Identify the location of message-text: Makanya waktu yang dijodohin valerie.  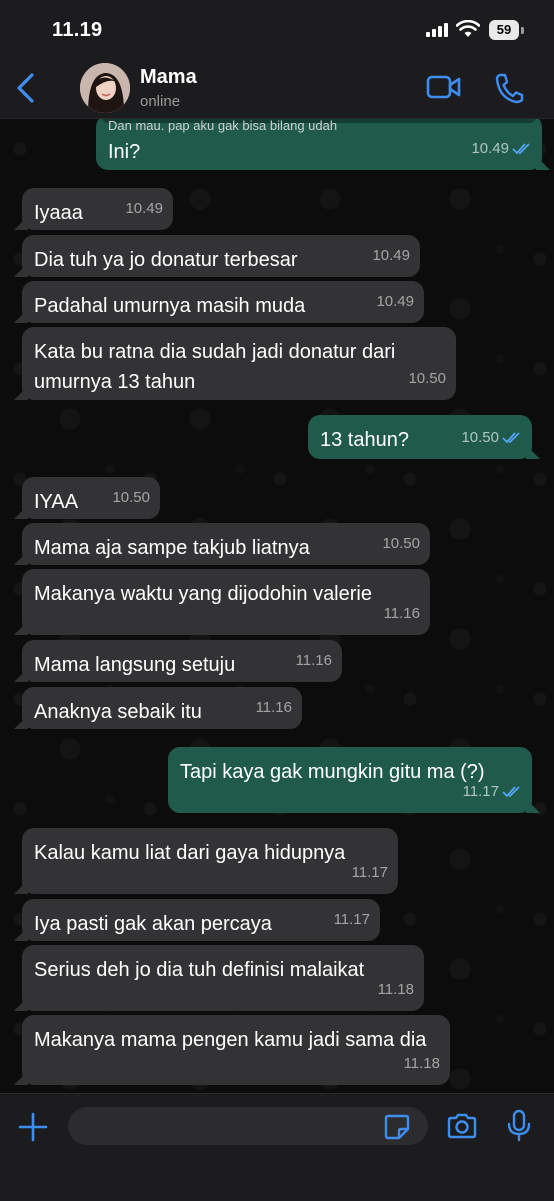
(203, 594).